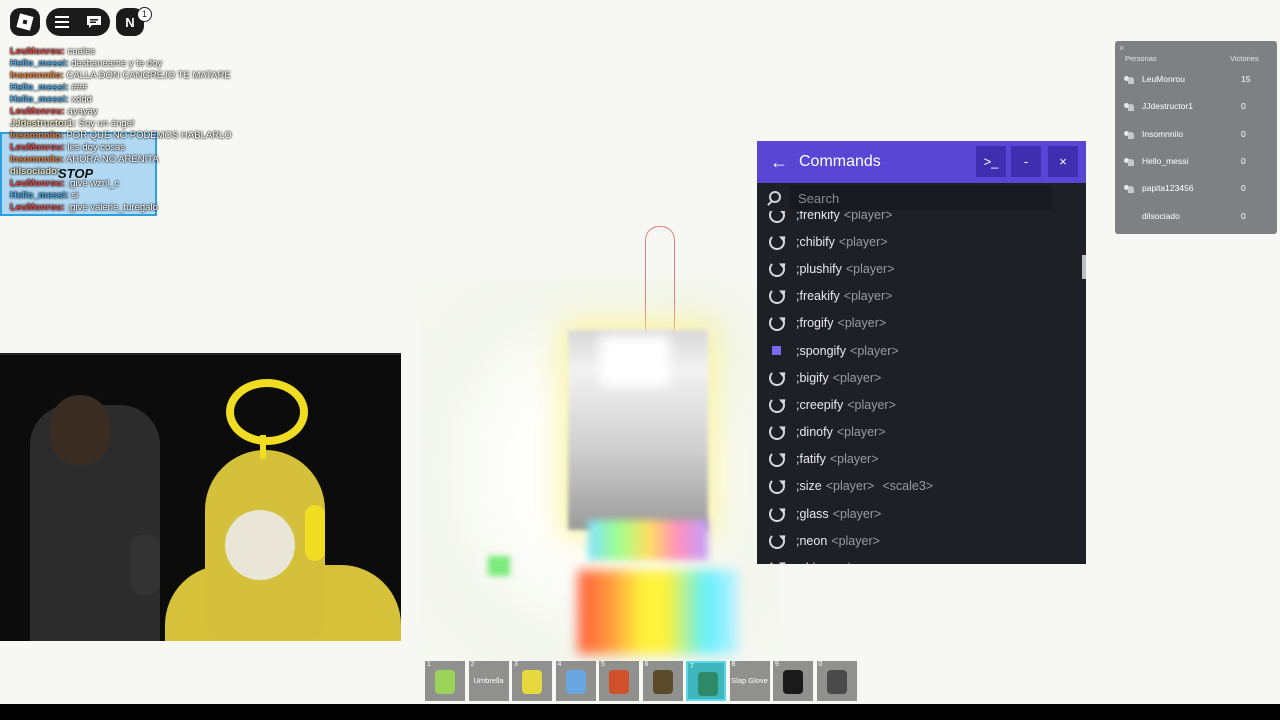 This screenshot has height=720, width=1280. What do you see at coordinates (95, 518) in the screenshot?
I see `webcam-background-person` at bounding box center [95, 518].